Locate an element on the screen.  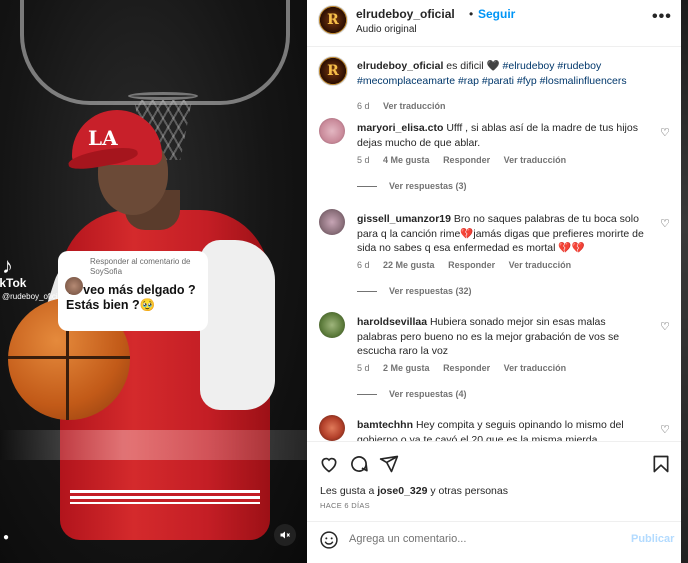
publish-button: Publicar is located at coordinates (652, 539).